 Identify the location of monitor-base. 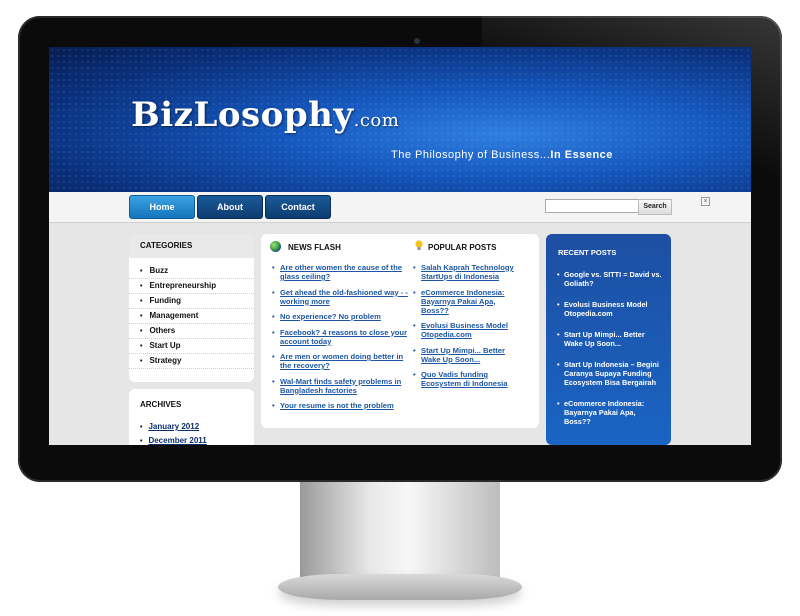
(400, 587).